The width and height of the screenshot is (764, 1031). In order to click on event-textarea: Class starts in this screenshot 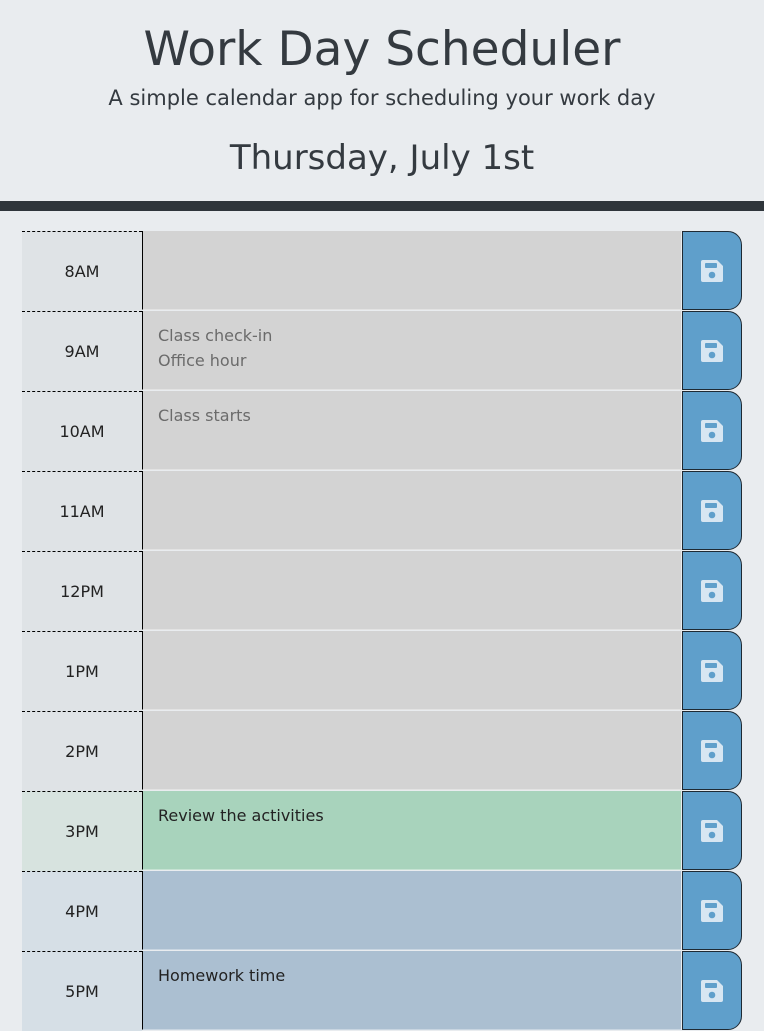, I will do `click(411, 430)`.